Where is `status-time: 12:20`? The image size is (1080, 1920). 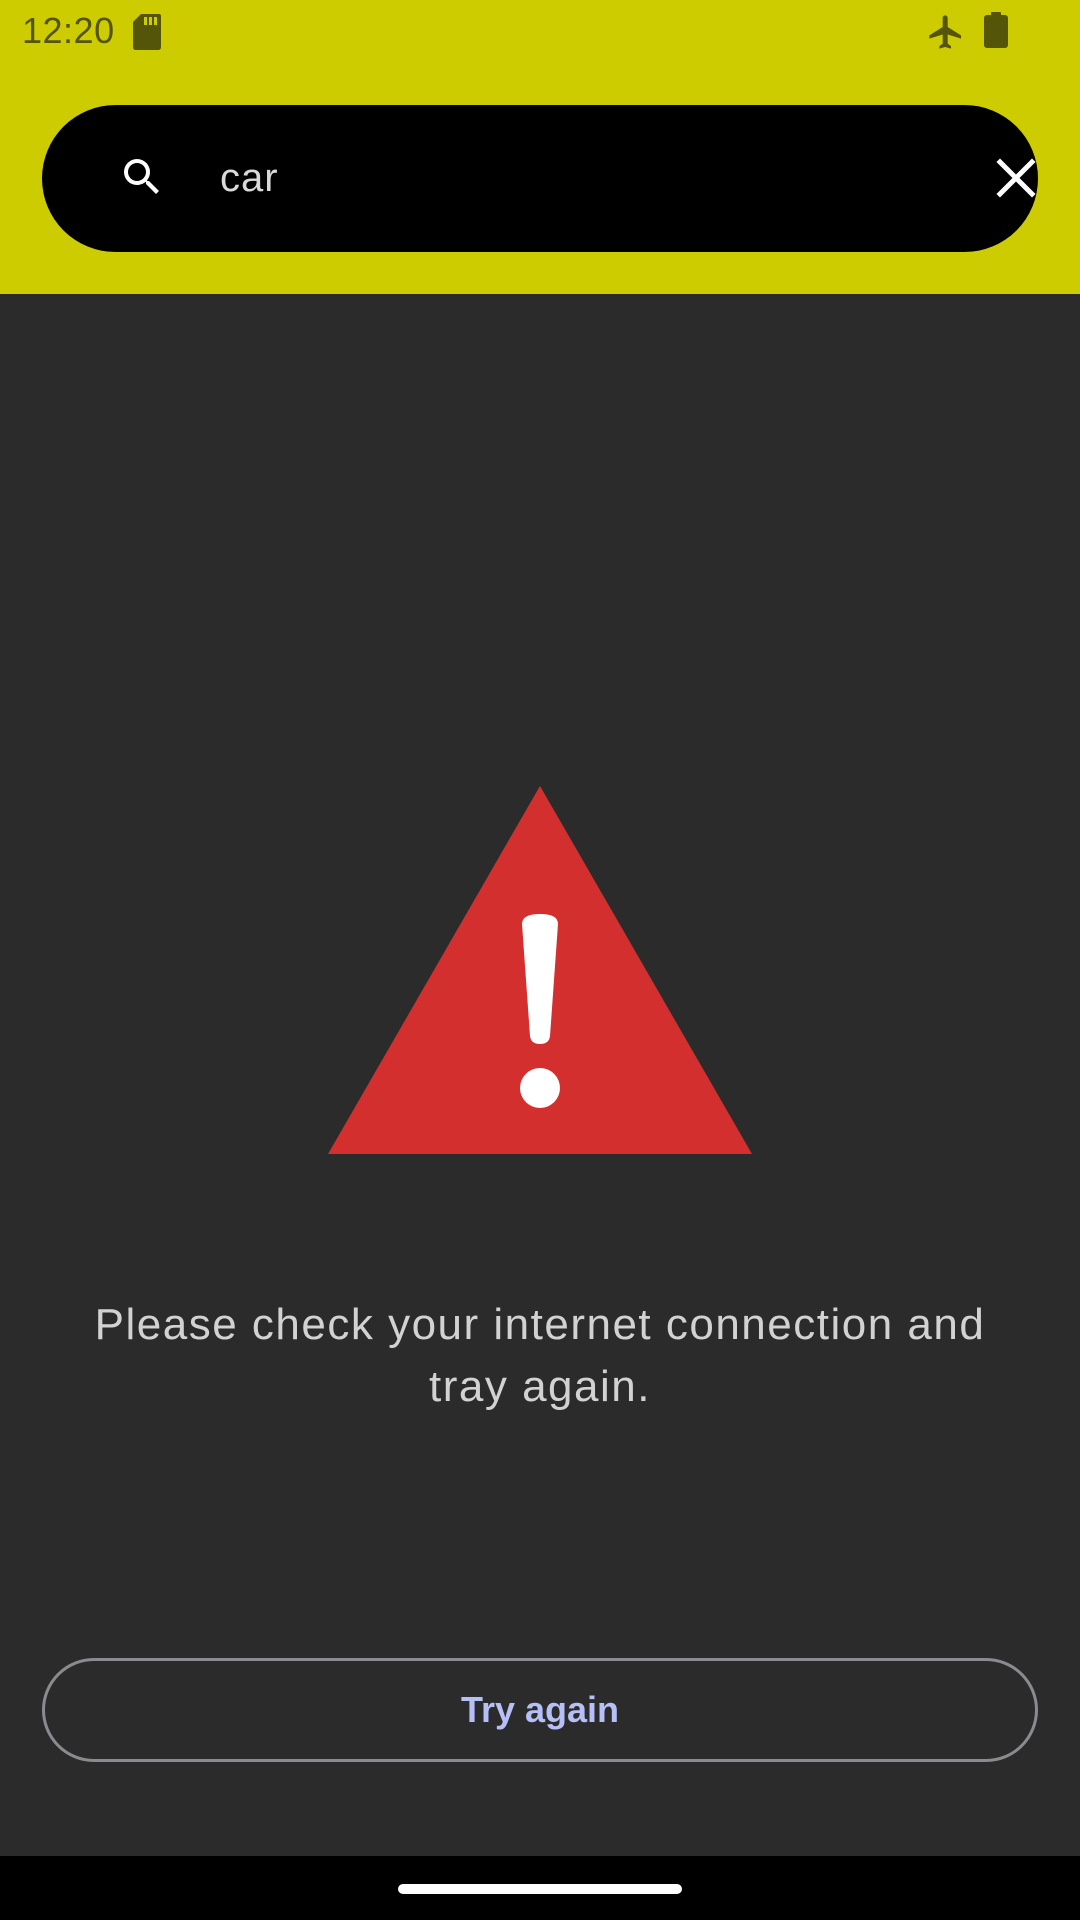 status-time: 12:20 is located at coordinates (68, 30).